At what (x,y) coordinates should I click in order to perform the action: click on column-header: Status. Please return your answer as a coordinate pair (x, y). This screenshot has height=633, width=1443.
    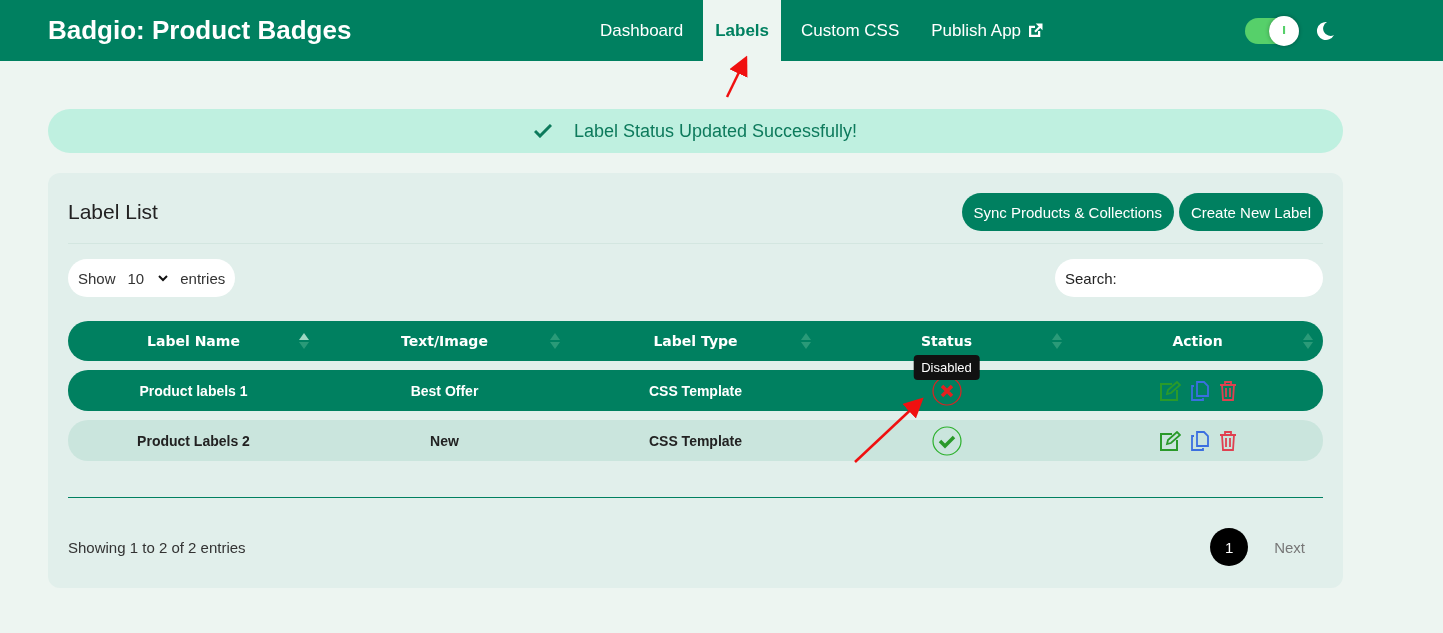
    Looking at the image, I should click on (946, 341).